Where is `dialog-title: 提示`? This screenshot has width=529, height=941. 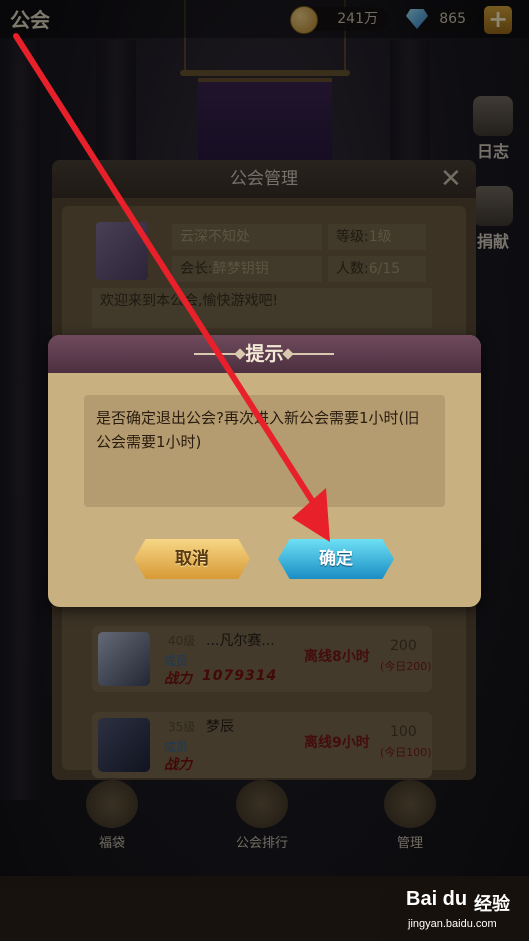 dialog-title: 提示 is located at coordinates (264, 354).